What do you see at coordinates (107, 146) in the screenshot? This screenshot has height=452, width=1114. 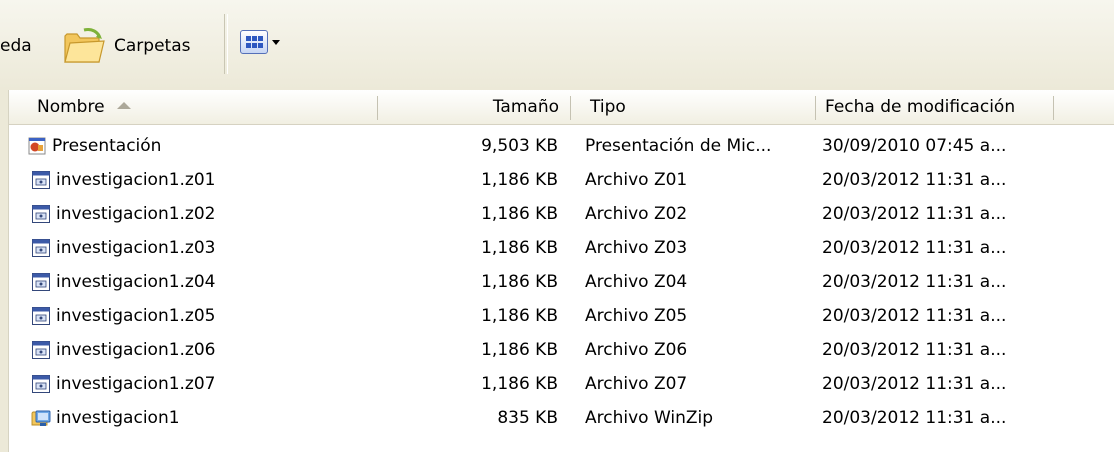 I see `file-name: Presentación` at bounding box center [107, 146].